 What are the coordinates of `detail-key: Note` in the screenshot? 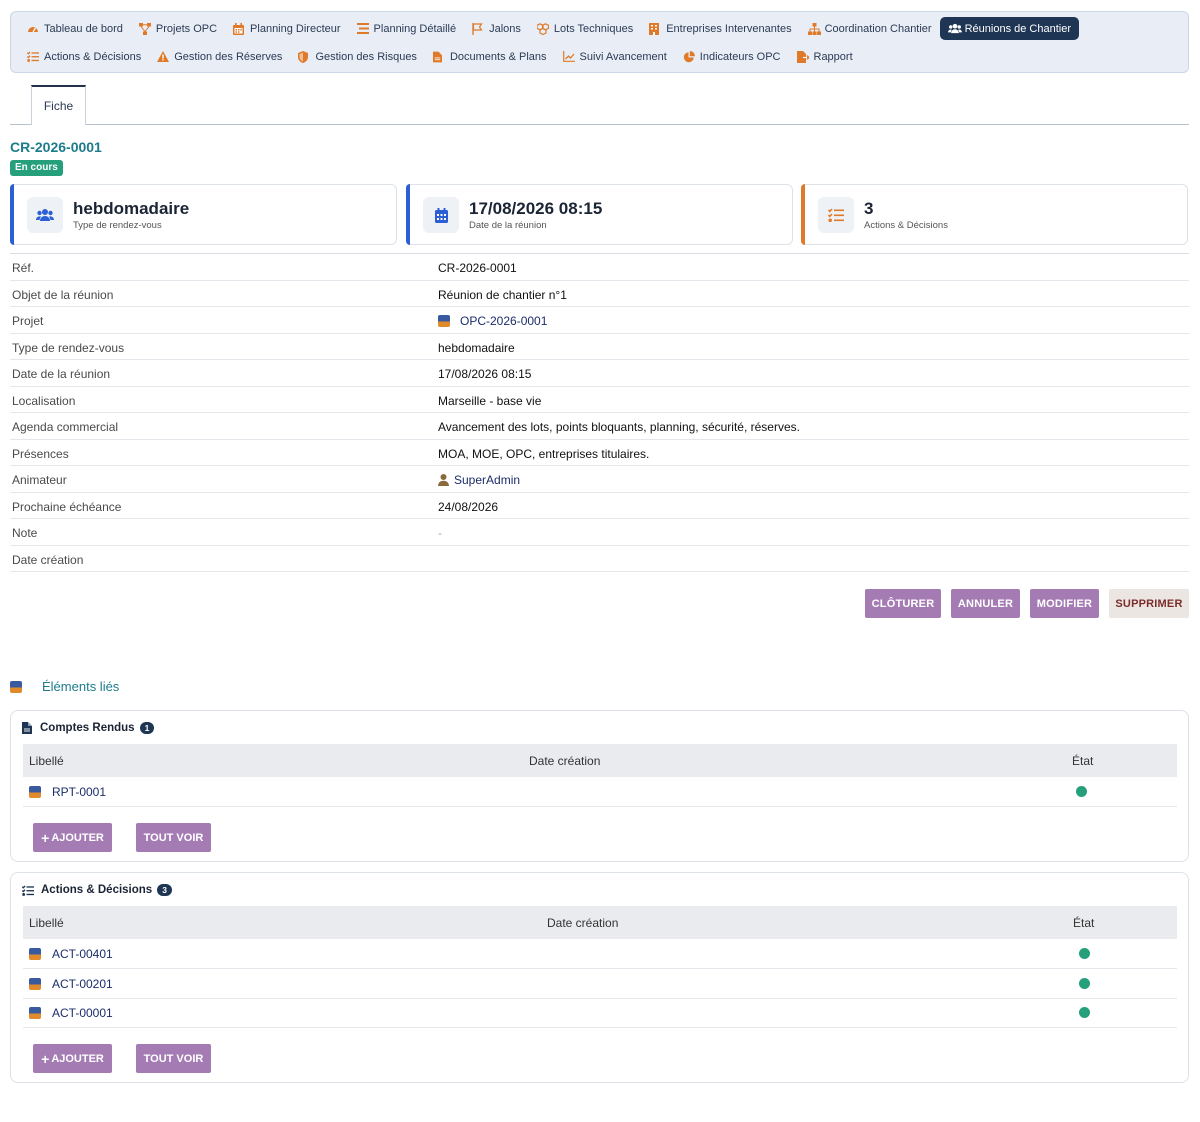 It's located at (25, 533).